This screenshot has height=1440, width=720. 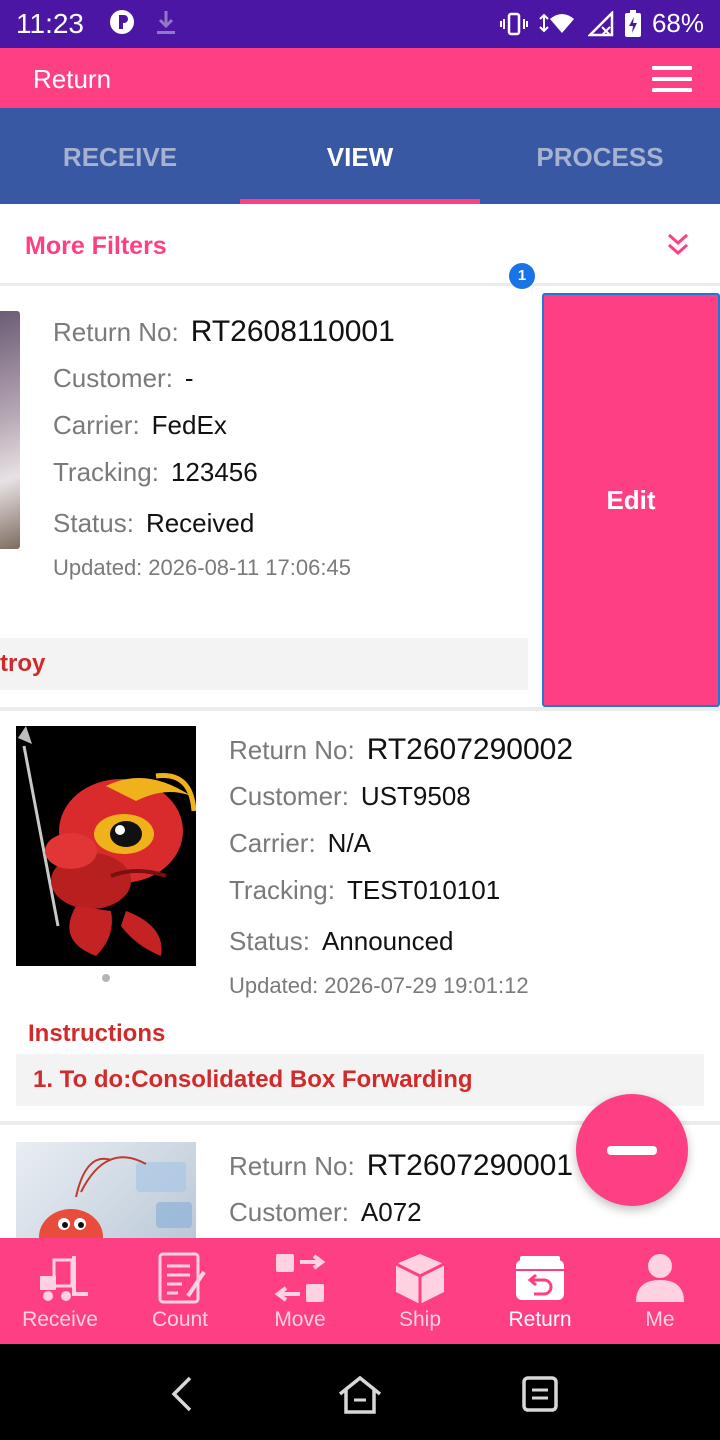 What do you see at coordinates (470, 749) in the screenshot?
I see `return-no-value: RT2607290002` at bounding box center [470, 749].